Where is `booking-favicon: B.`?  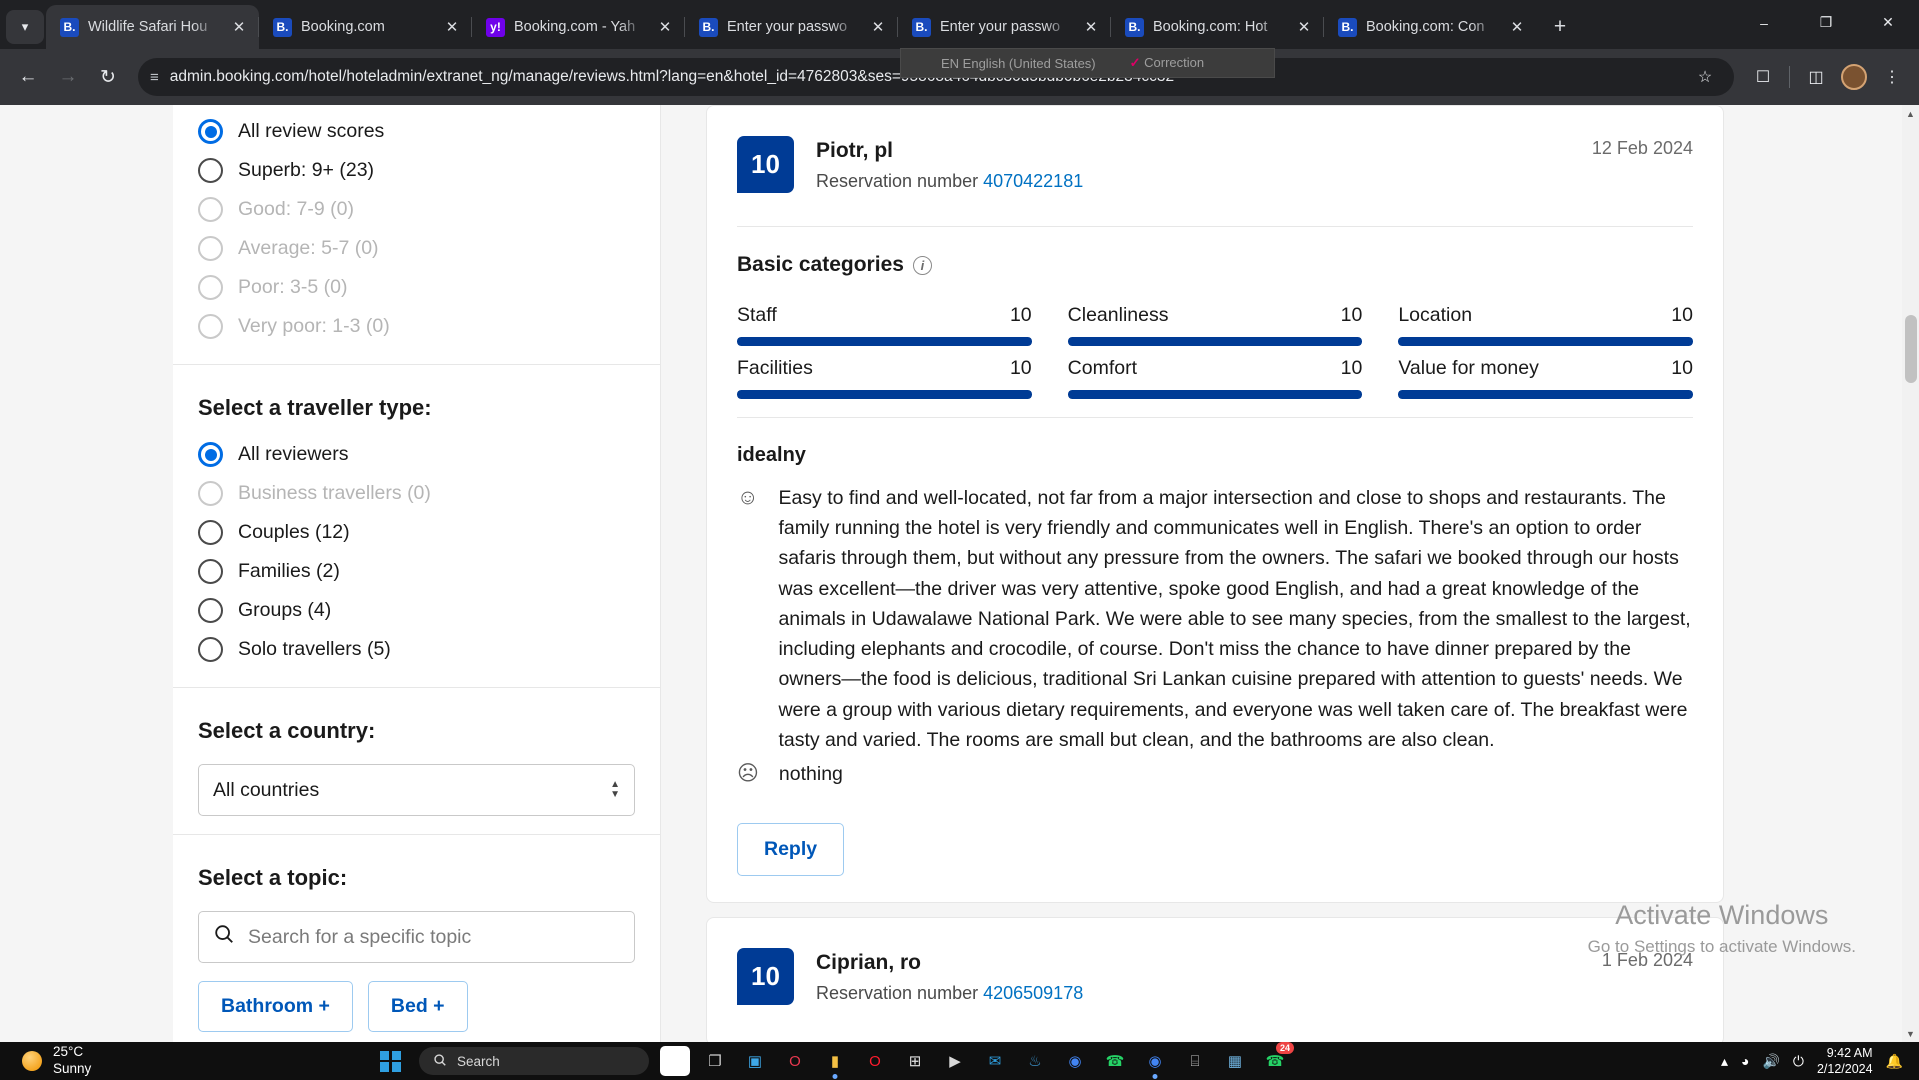 booking-favicon: B. is located at coordinates (282, 27).